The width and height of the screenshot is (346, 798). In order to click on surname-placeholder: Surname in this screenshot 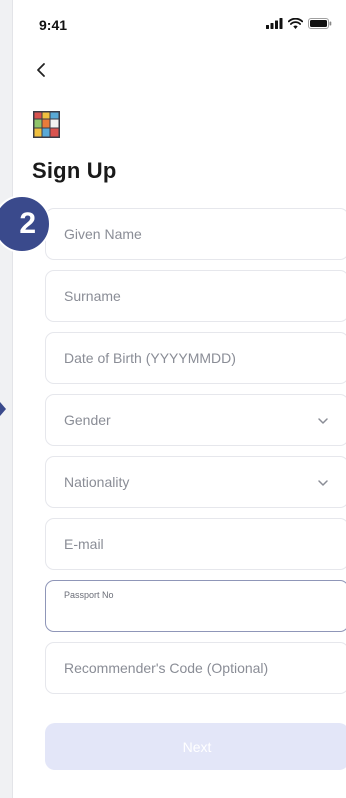, I will do `click(92, 296)`.